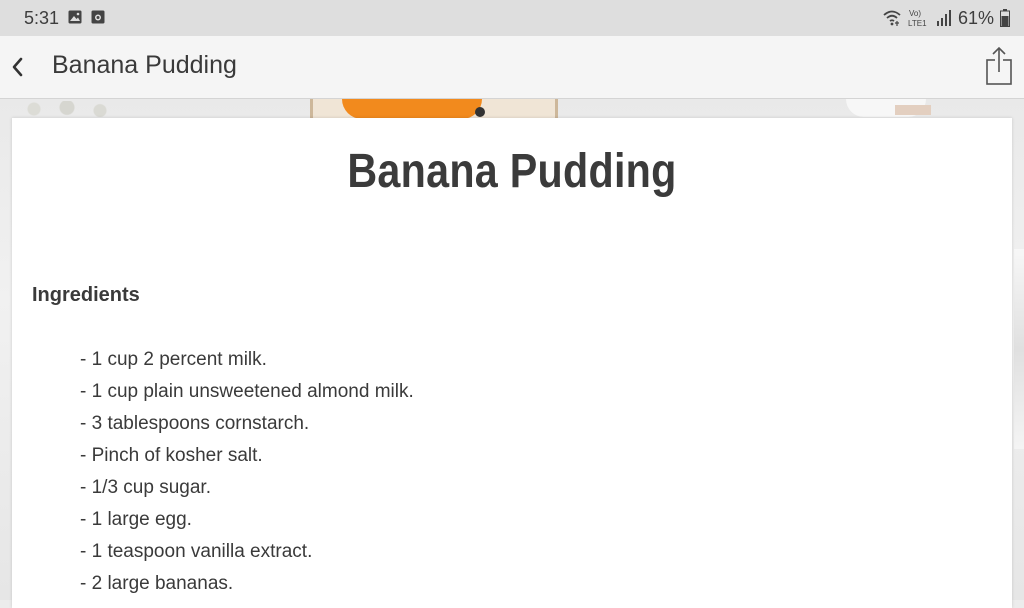 This screenshot has width=1024, height=608. I want to click on svg-text: LTE1, so click(917, 23).